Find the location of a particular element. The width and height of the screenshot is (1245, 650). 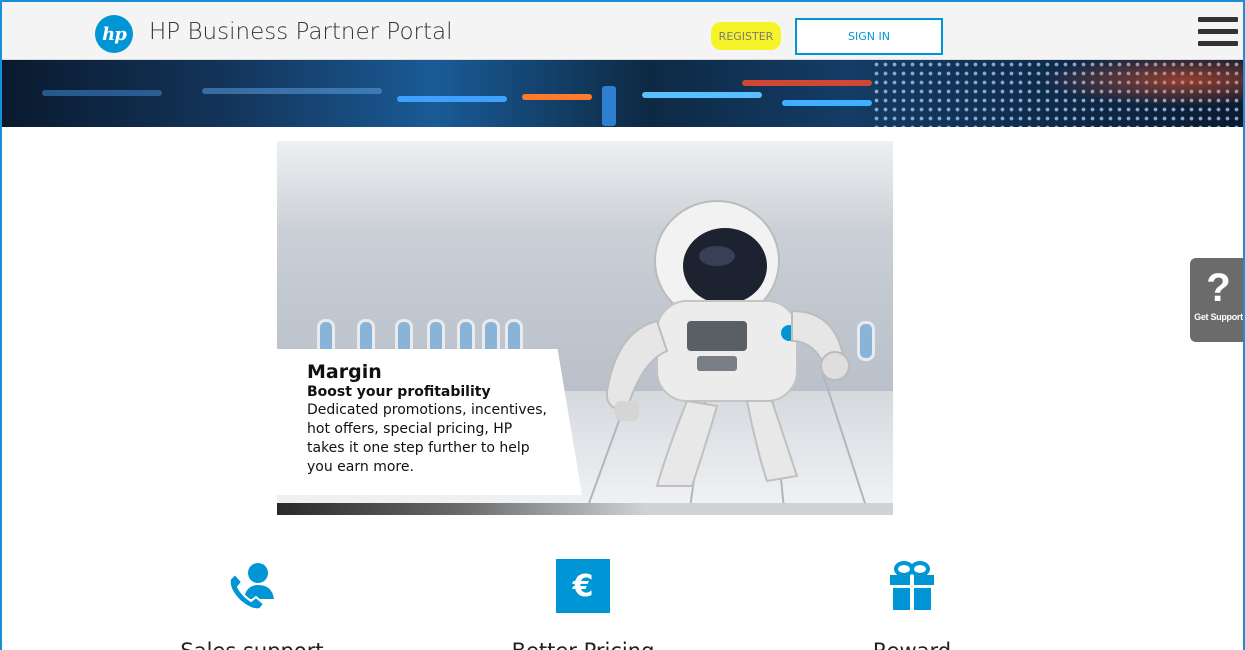

question-icon: ? is located at coordinates (1218, 288).